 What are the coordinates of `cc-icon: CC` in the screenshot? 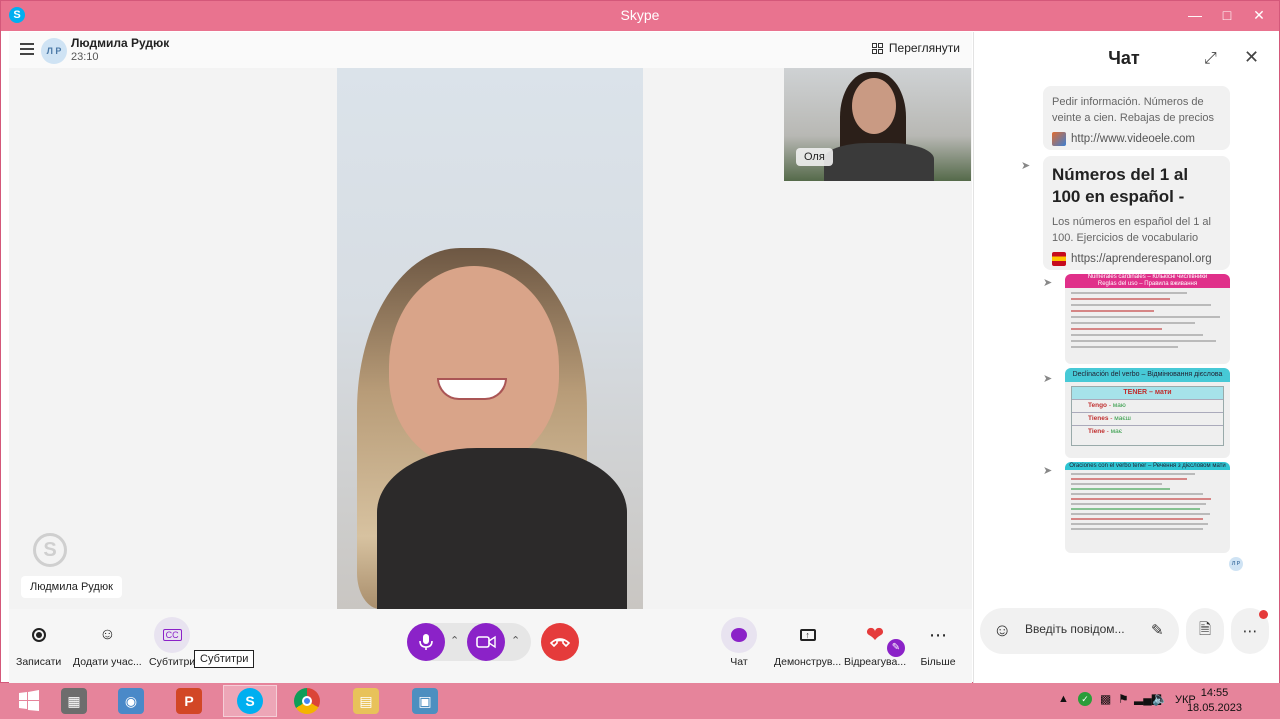 It's located at (172, 635).